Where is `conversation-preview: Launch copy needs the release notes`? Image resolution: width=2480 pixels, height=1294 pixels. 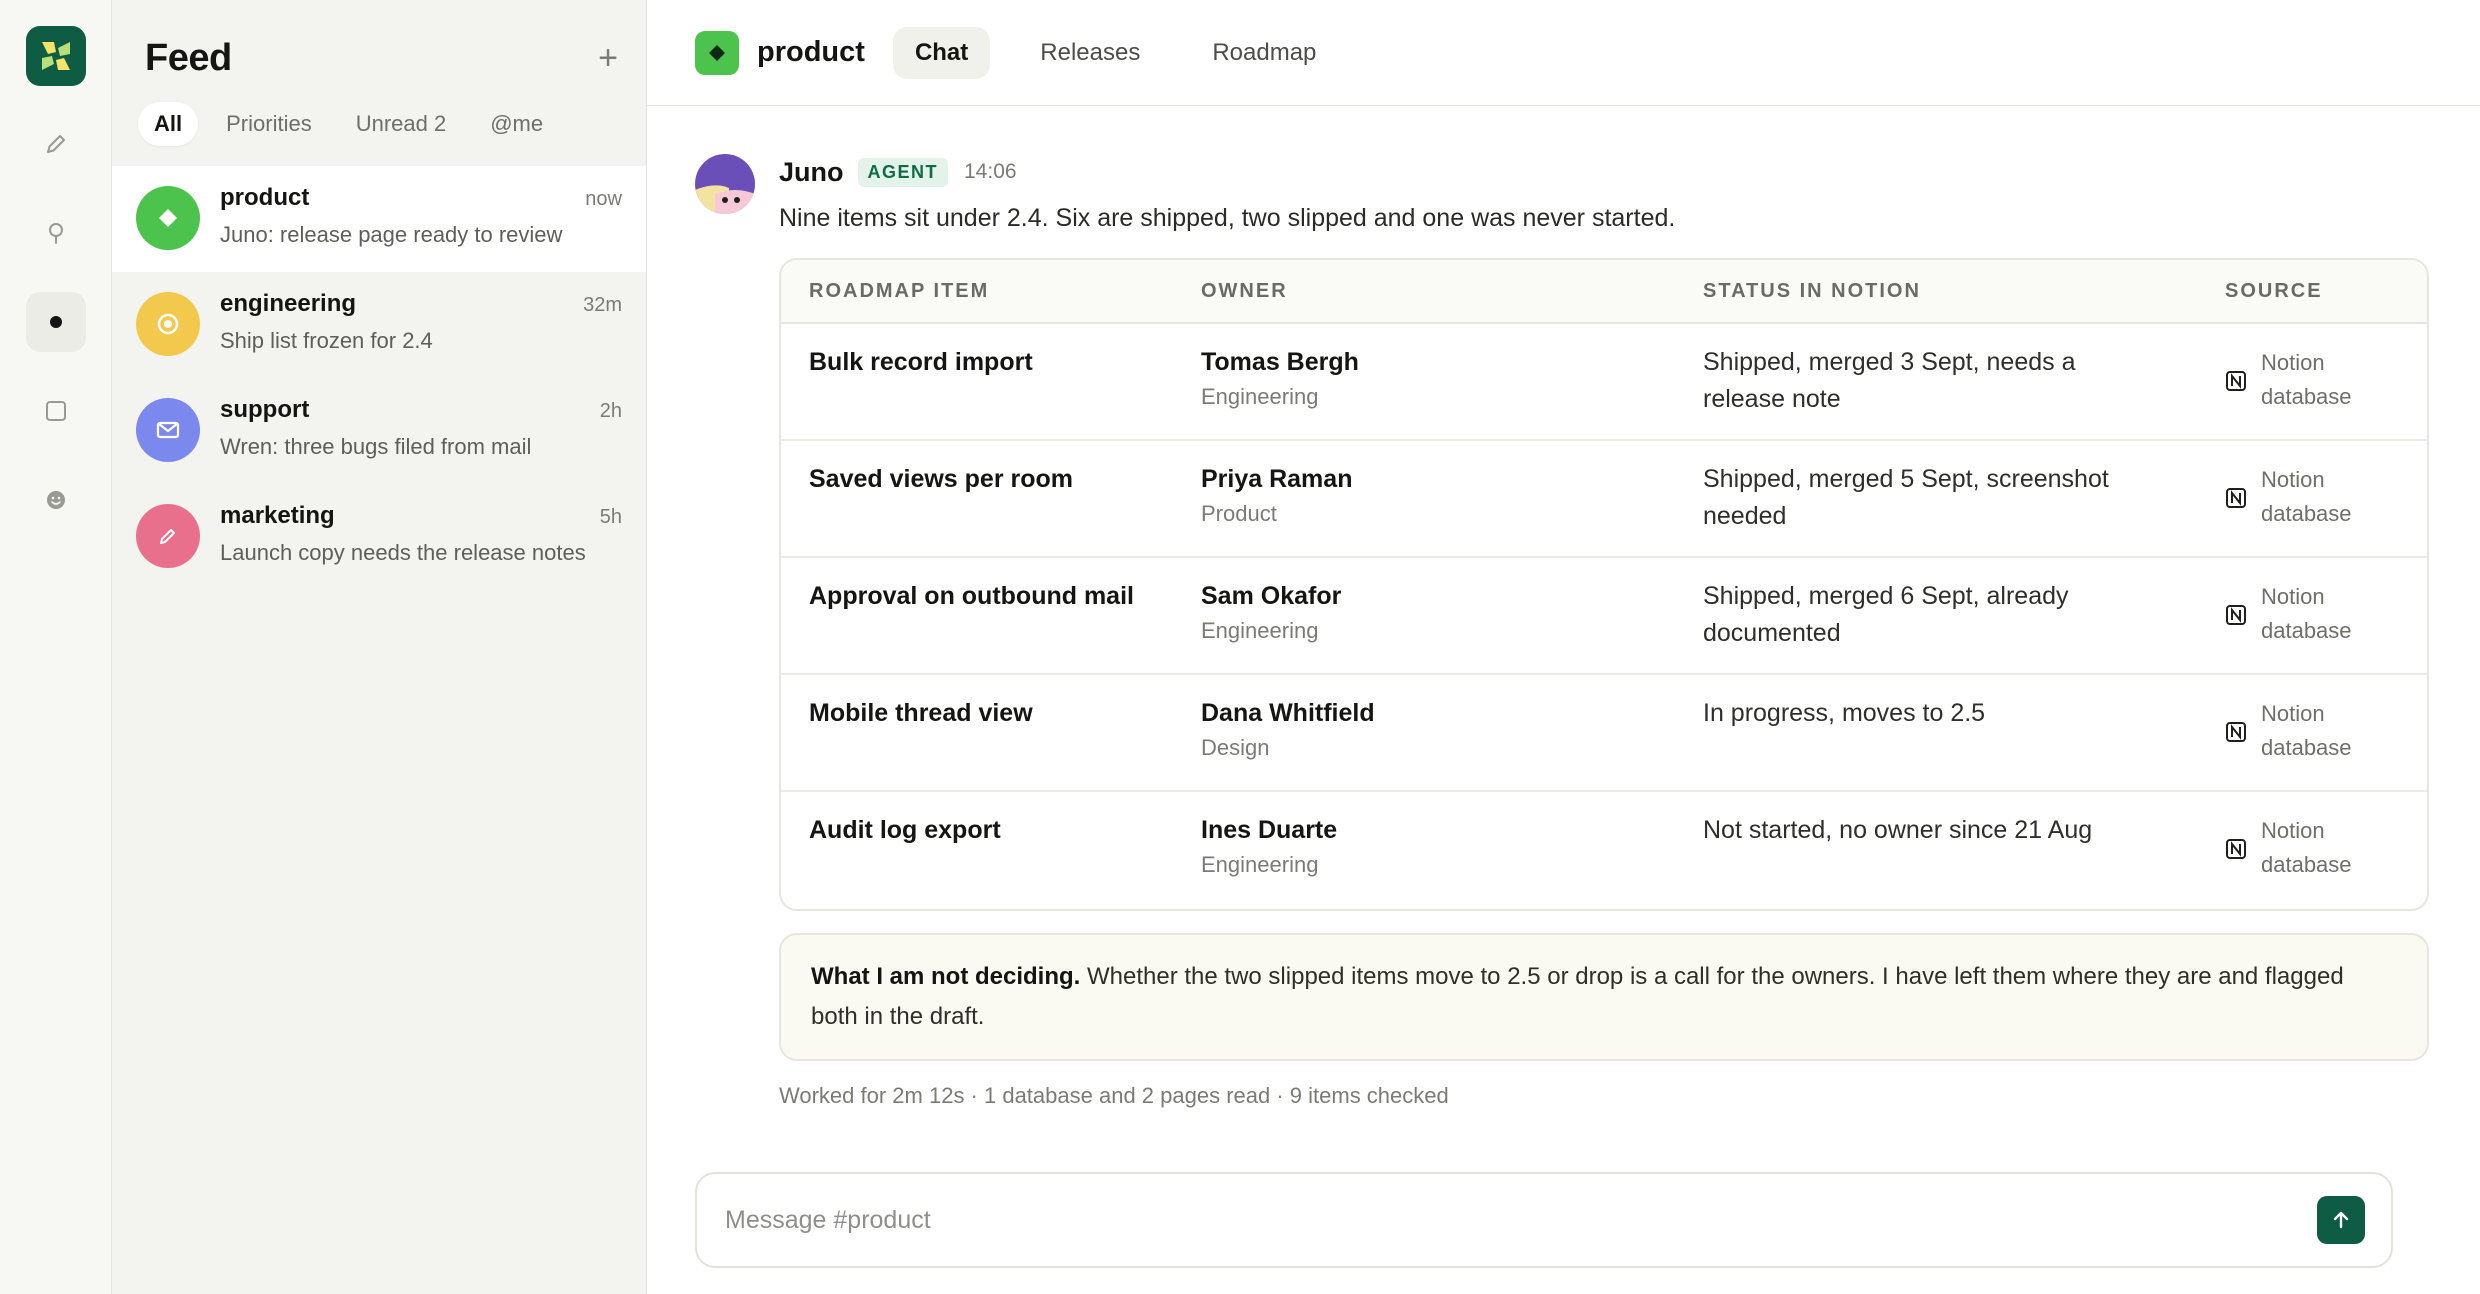
conversation-preview: Launch copy needs the release notes is located at coordinates (403, 552).